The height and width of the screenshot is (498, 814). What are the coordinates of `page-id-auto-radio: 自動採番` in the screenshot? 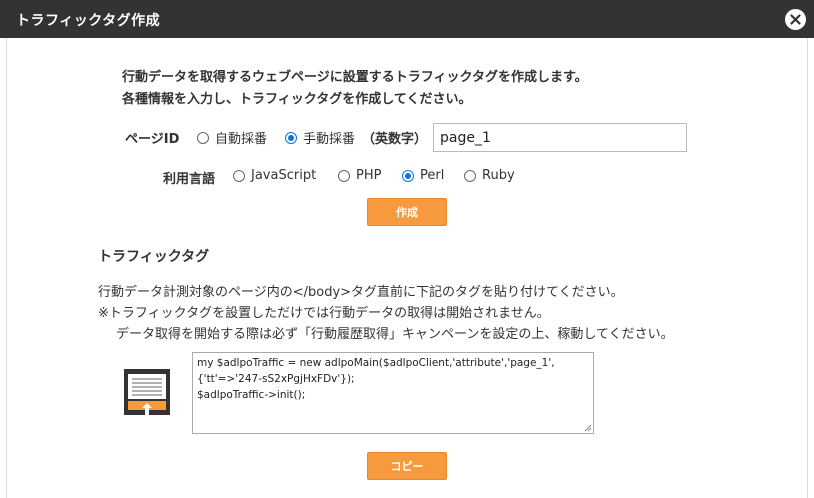 It's located at (232, 137).